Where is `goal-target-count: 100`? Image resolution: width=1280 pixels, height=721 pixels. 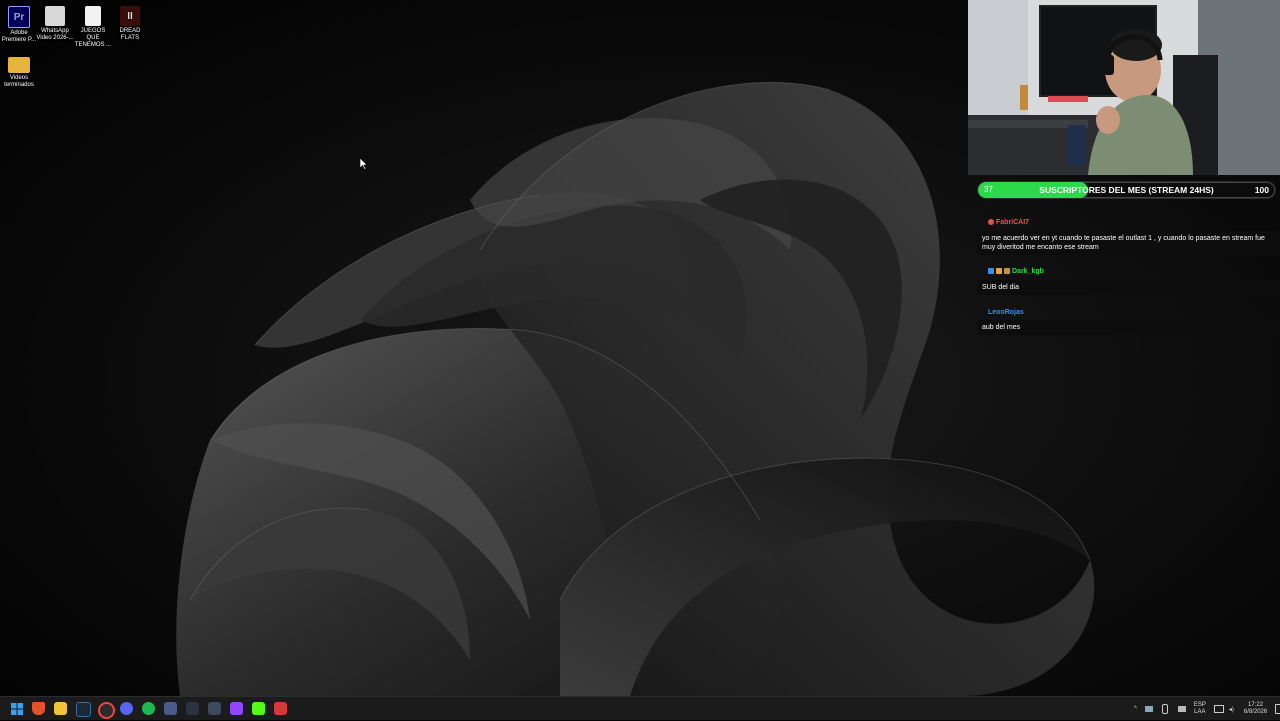
goal-target-count: 100 is located at coordinates (1261, 190).